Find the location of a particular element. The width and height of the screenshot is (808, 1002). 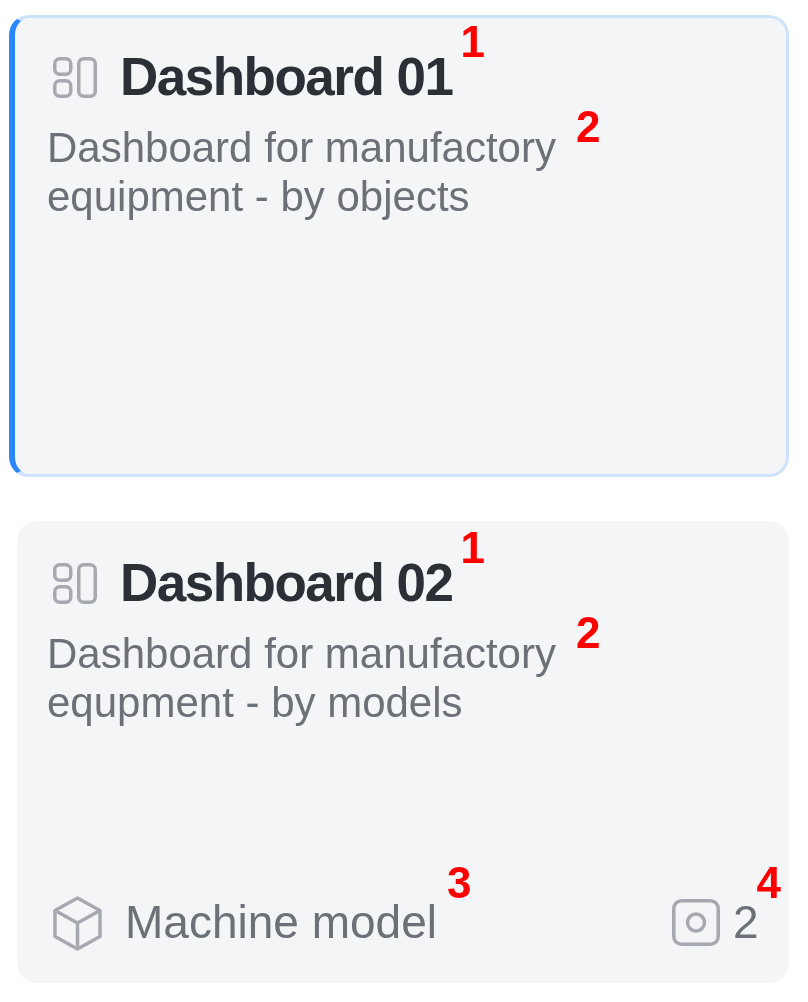

callout-number: 4 is located at coordinates (768, 883).